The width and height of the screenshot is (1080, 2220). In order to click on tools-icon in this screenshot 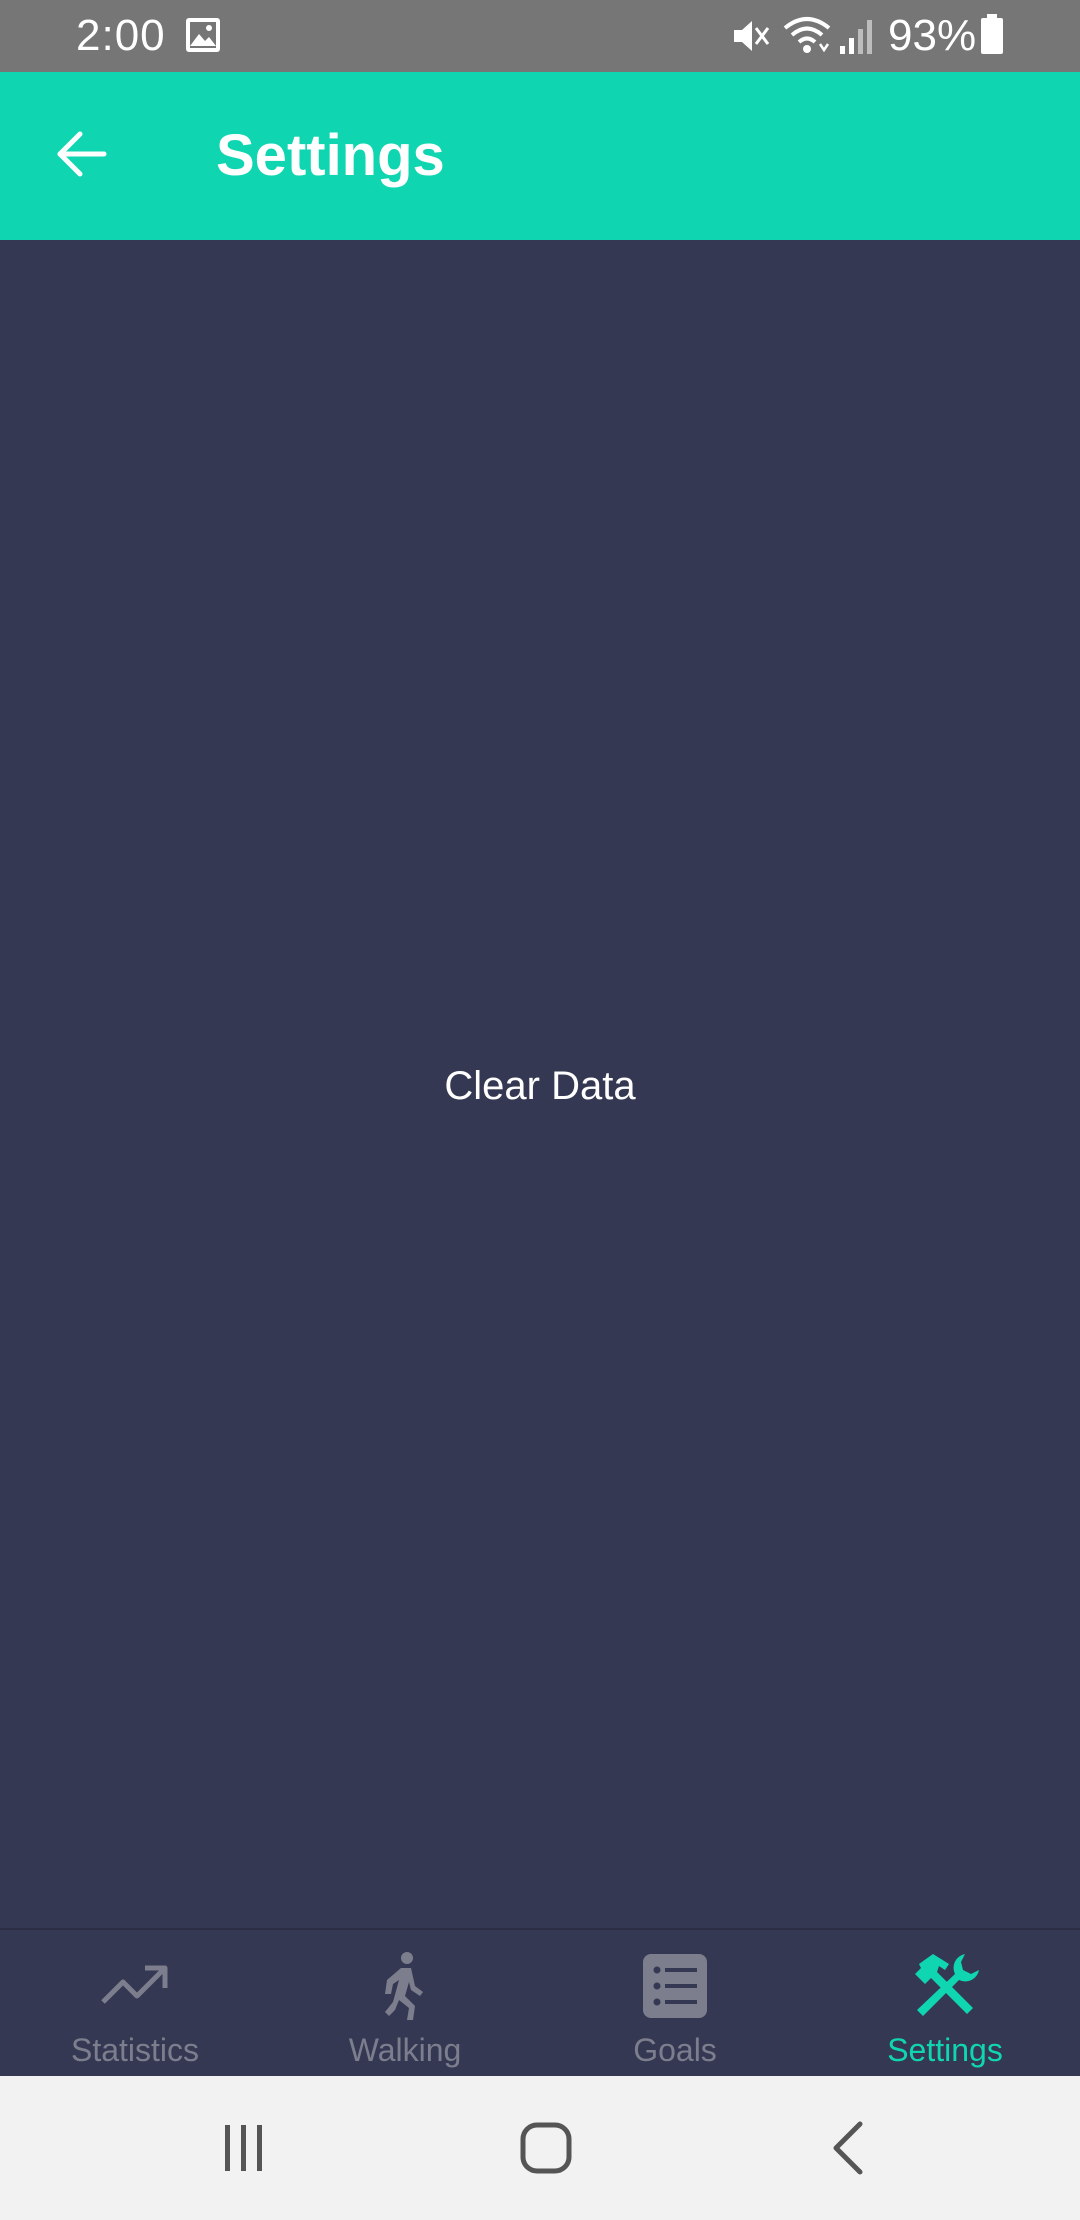, I will do `click(945, 1986)`.